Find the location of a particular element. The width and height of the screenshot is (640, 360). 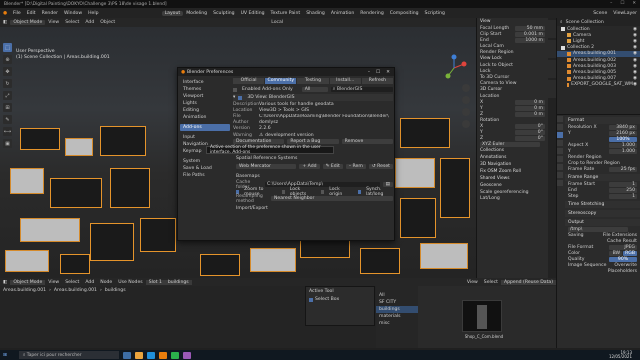

section-view: View is located at coordinates (512, 21).